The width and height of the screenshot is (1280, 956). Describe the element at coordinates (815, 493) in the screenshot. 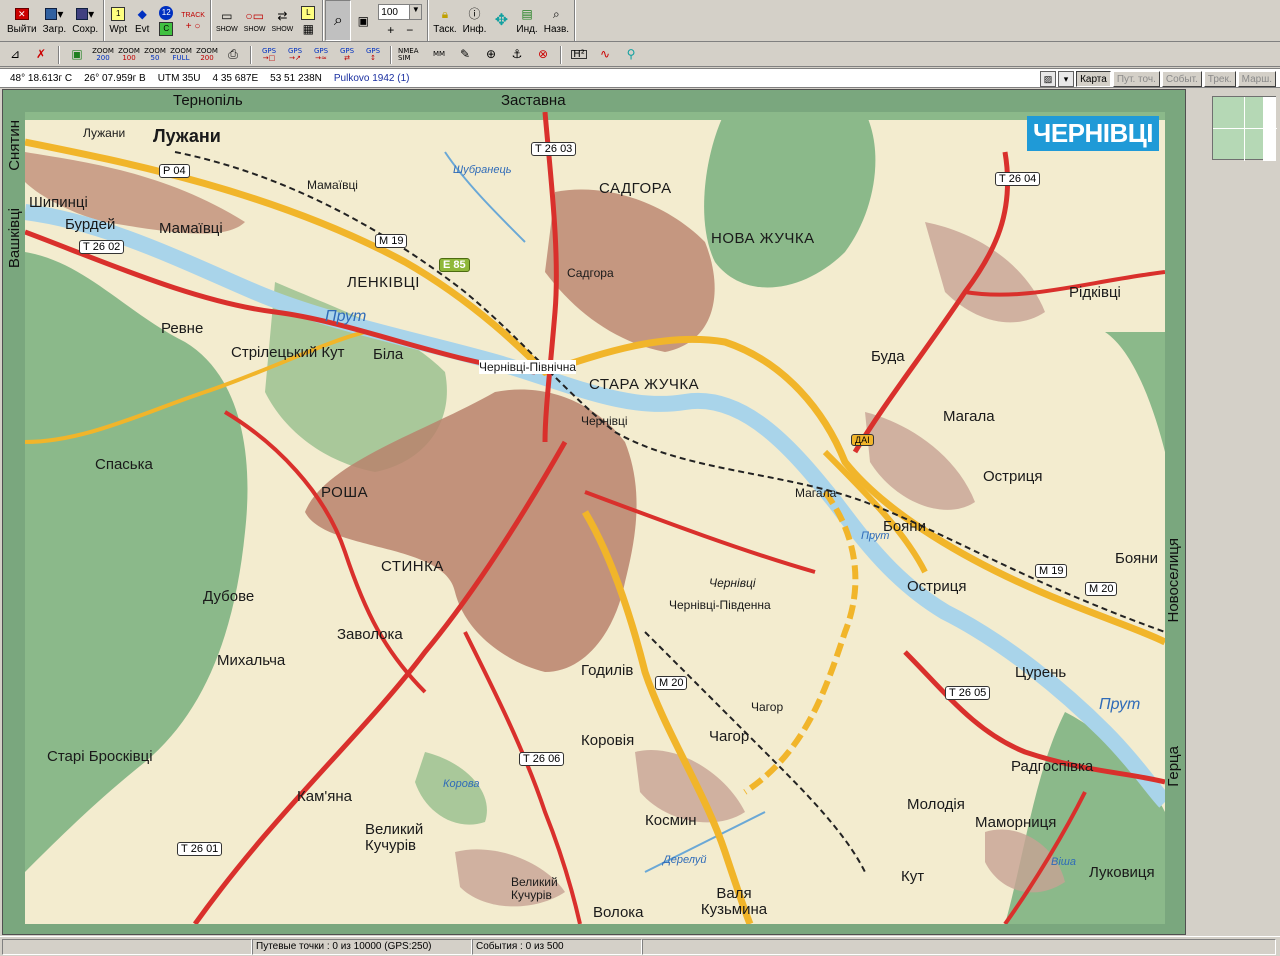

I see `place-mahala-2: Магала` at that location.